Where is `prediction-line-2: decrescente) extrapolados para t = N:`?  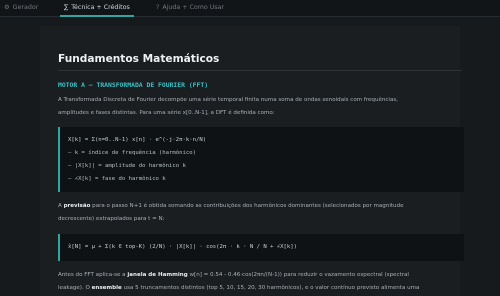 prediction-line-2: decrescente) extrapolados para t = N: is located at coordinates (111, 219).